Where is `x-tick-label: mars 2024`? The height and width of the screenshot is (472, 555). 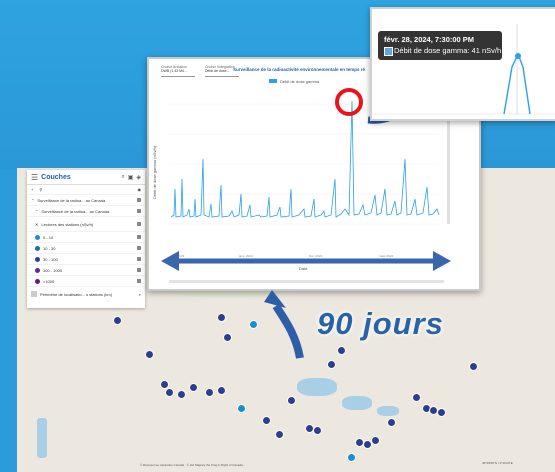
x-tick-label: mars 2024 is located at coordinates (386, 256).